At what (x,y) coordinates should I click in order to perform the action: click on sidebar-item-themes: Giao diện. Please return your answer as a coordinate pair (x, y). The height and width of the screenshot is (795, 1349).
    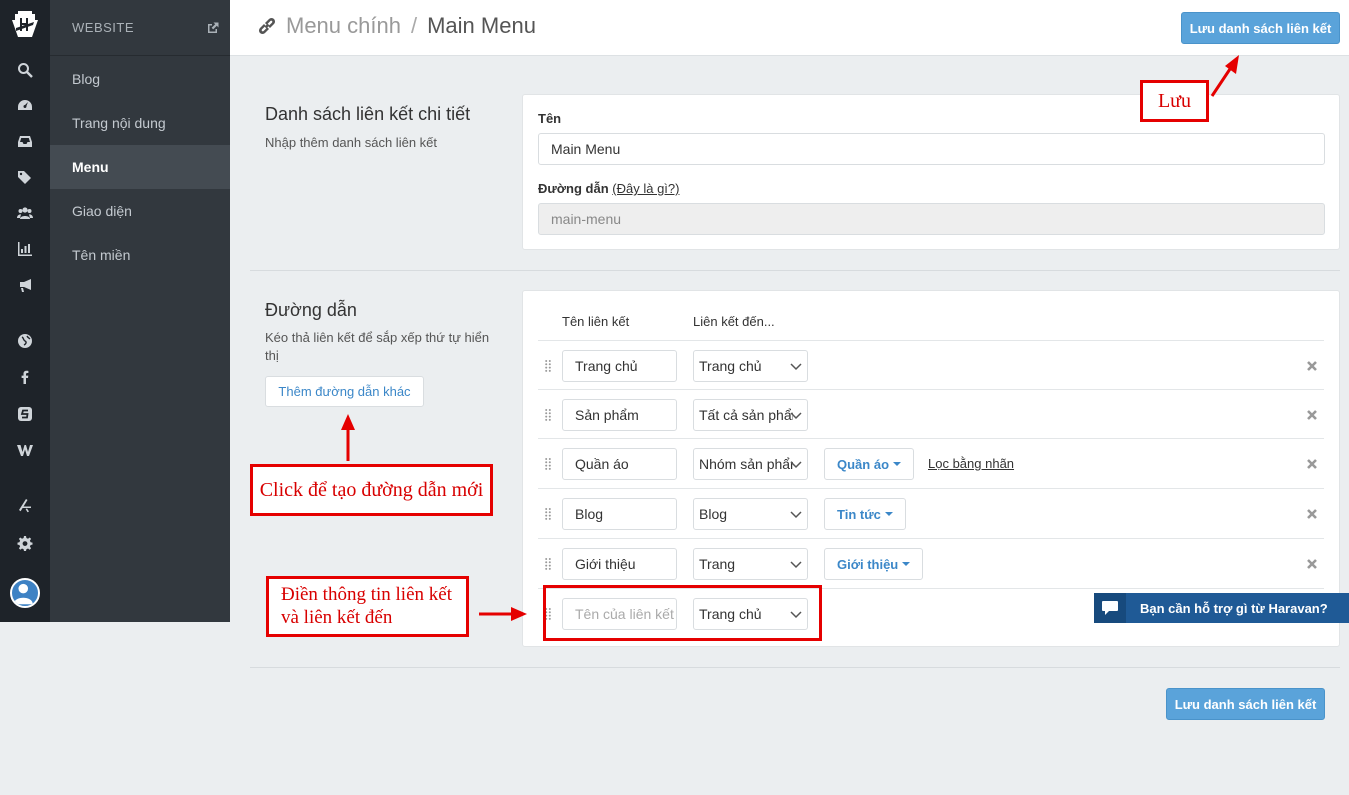
    Looking at the image, I should click on (140, 211).